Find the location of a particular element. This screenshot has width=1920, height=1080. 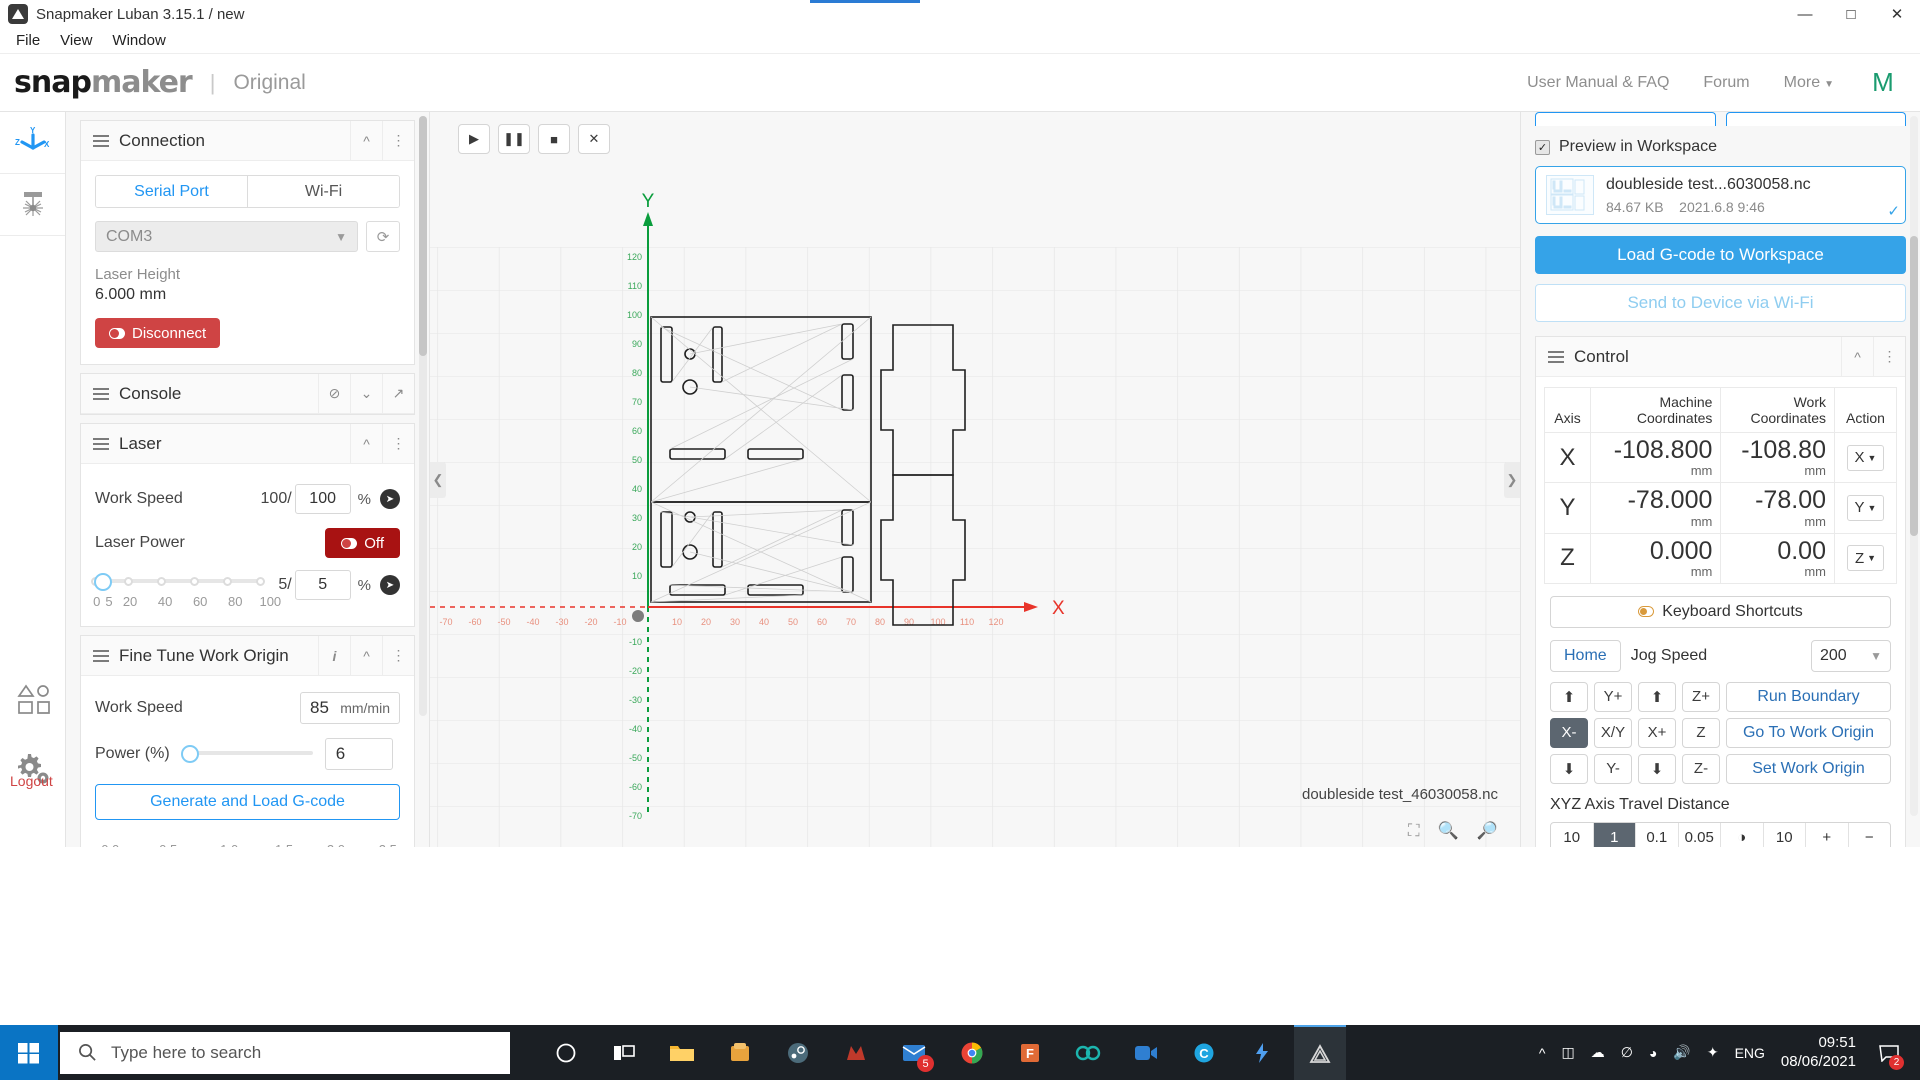

info-icon: i is located at coordinates (334, 655).